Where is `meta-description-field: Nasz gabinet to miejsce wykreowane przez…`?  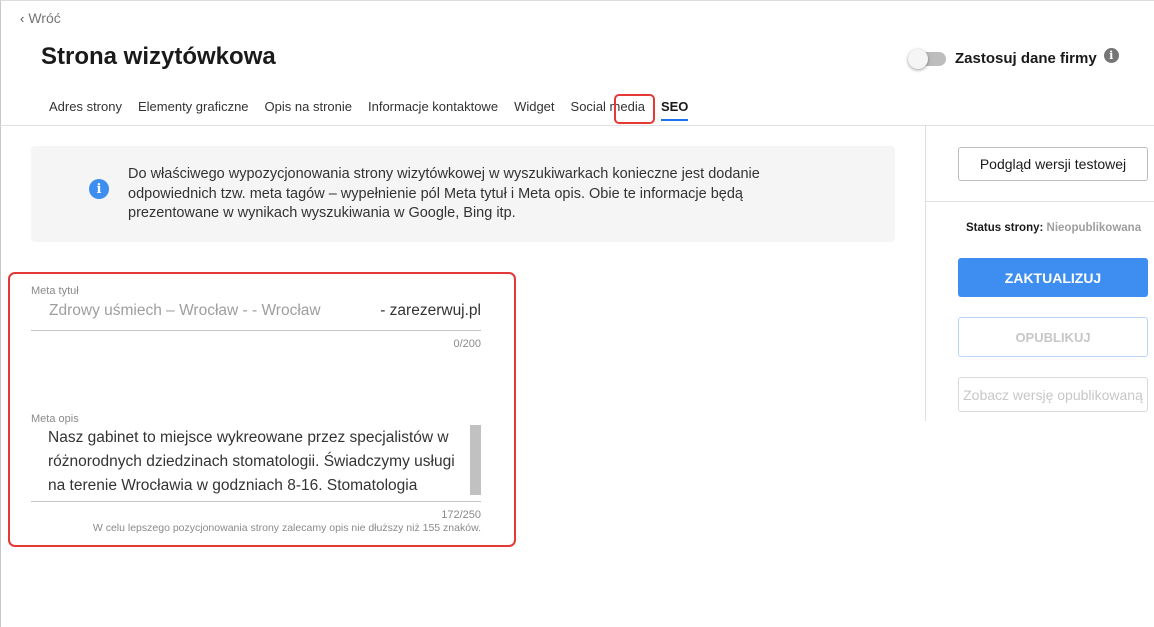
meta-description-field: Nasz gabinet to miejsce wykreowane przez… is located at coordinates (256, 463).